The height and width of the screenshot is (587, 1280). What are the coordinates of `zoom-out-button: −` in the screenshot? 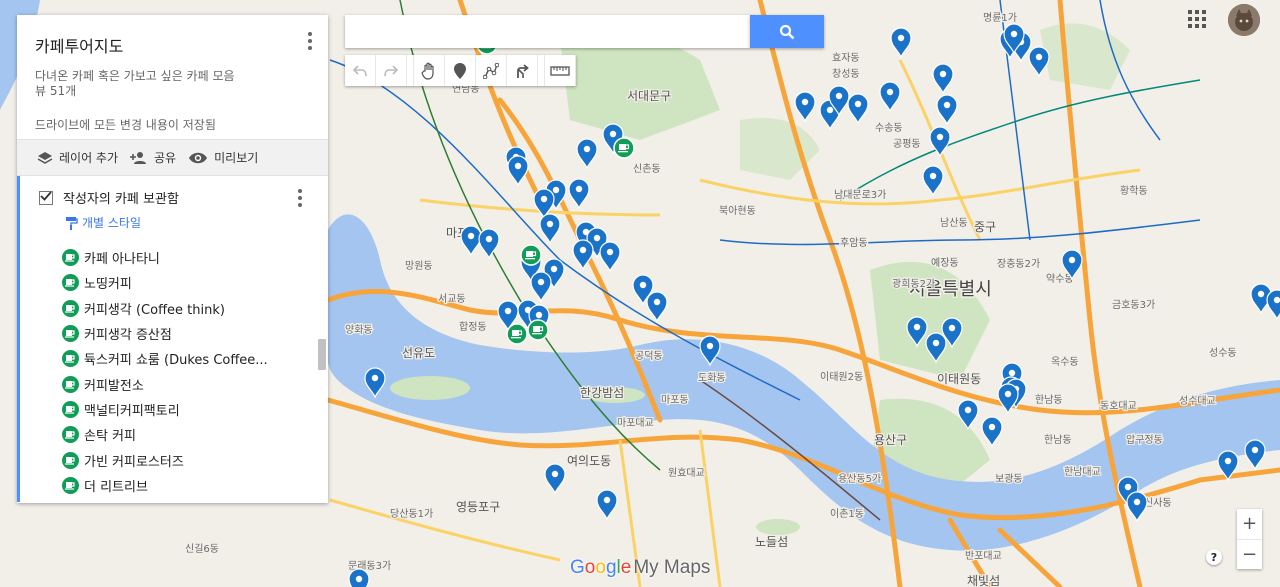 It's located at (1249, 554).